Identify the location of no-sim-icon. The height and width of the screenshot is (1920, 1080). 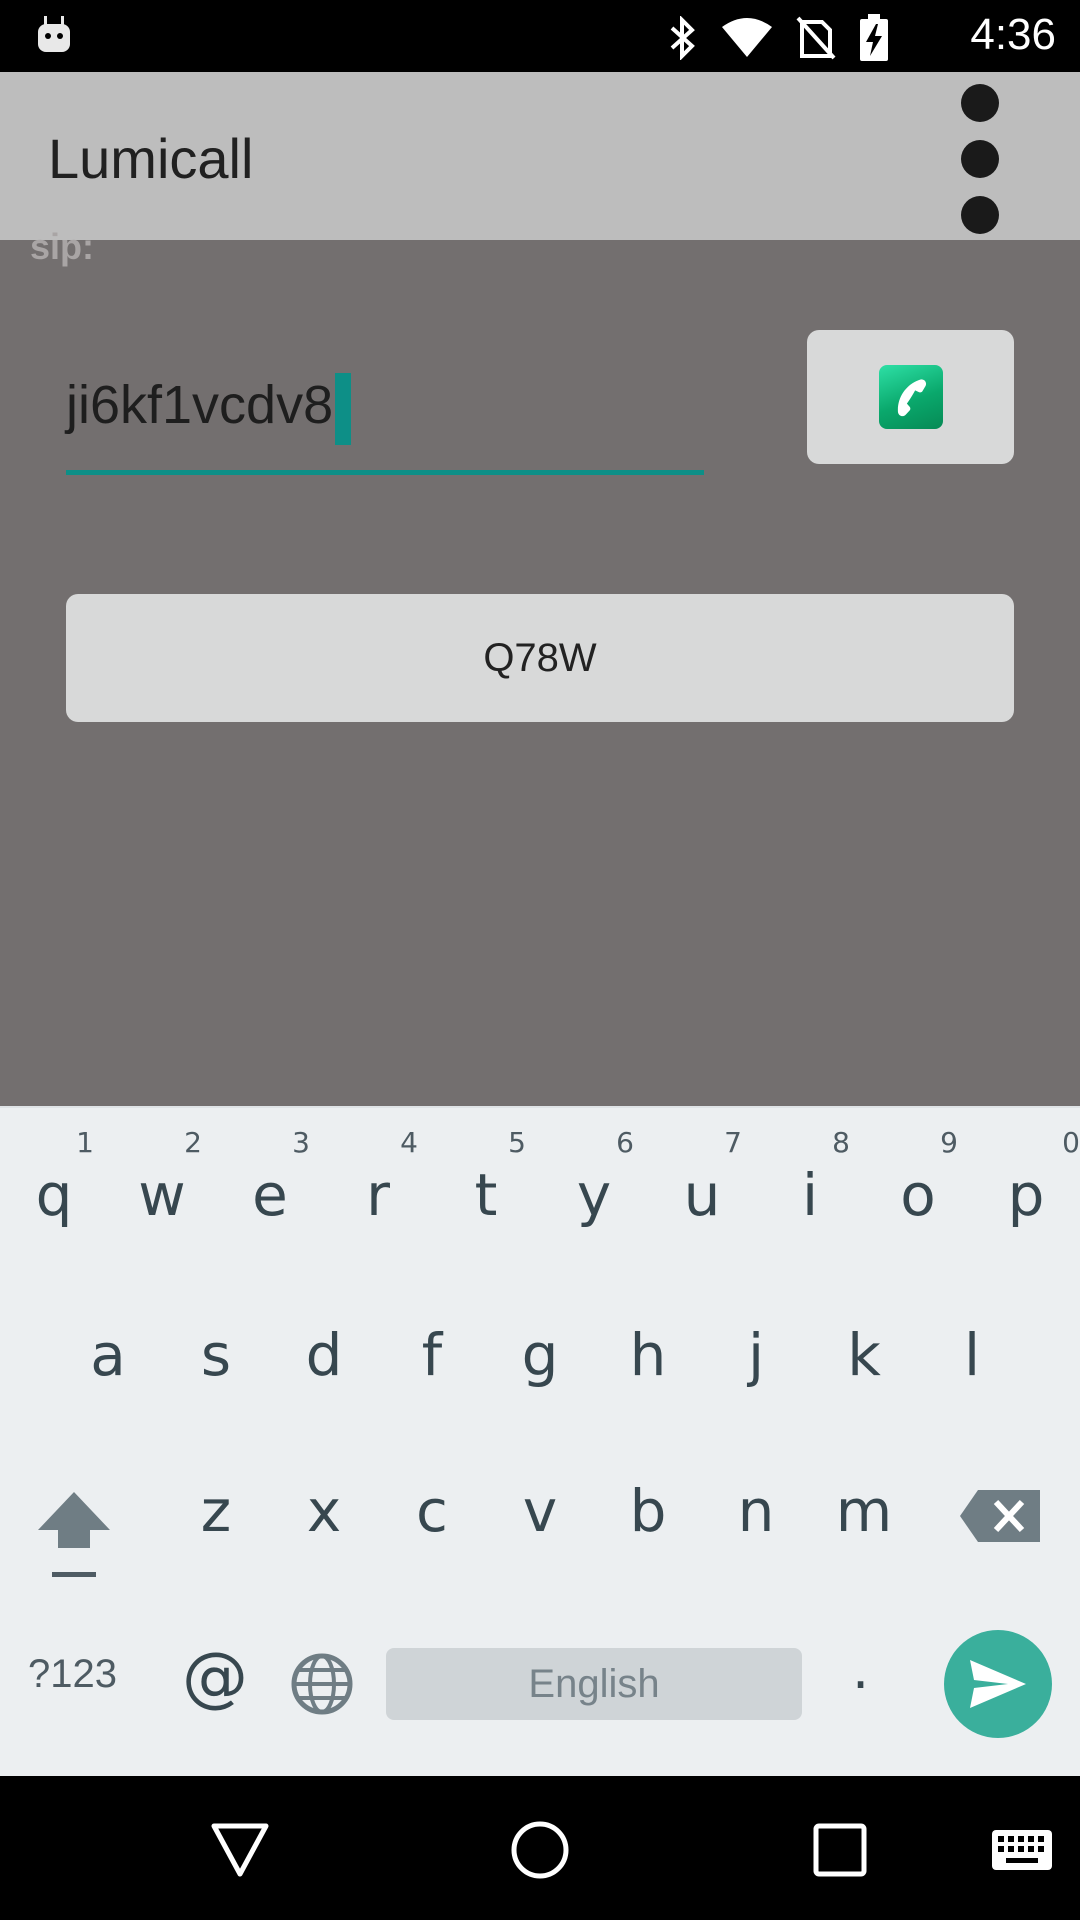
(816, 38).